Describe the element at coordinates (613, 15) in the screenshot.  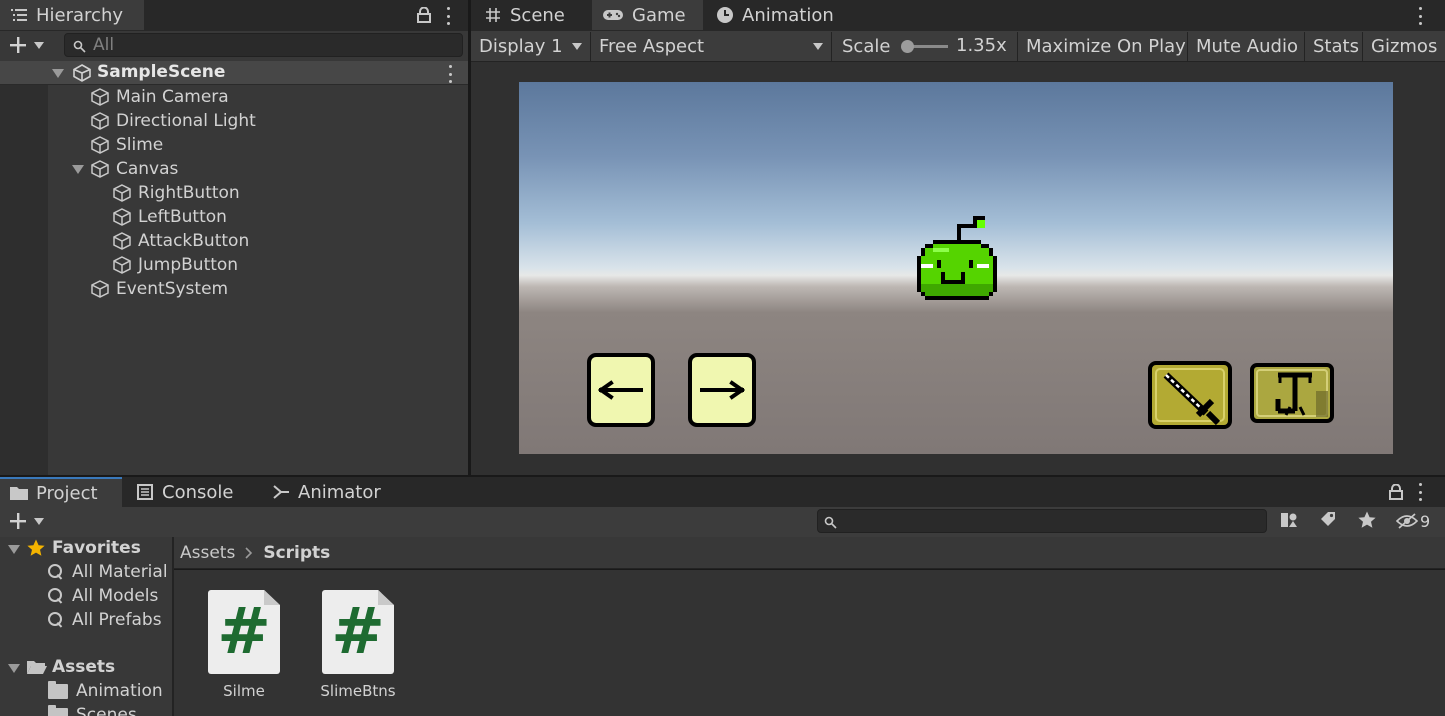
I see `gamepad-icon` at that location.